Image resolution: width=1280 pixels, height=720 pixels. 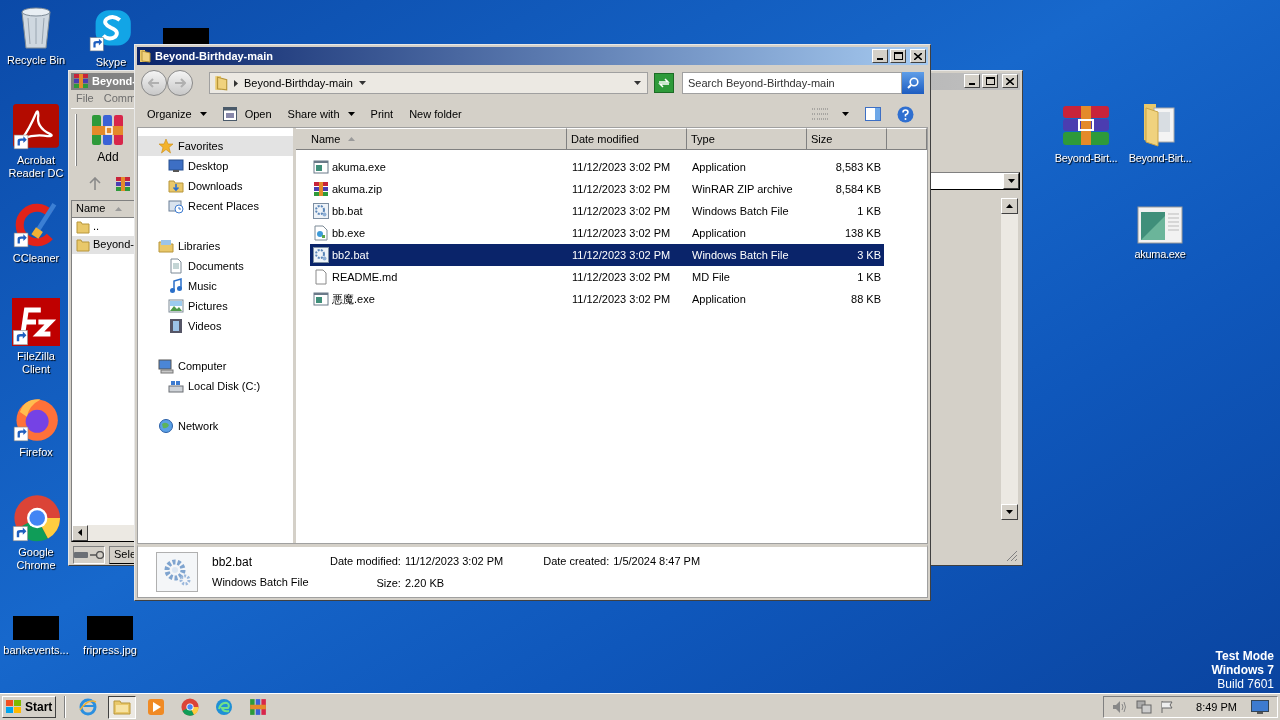 What do you see at coordinates (847, 139) in the screenshot?
I see `column-header: Size` at bounding box center [847, 139].